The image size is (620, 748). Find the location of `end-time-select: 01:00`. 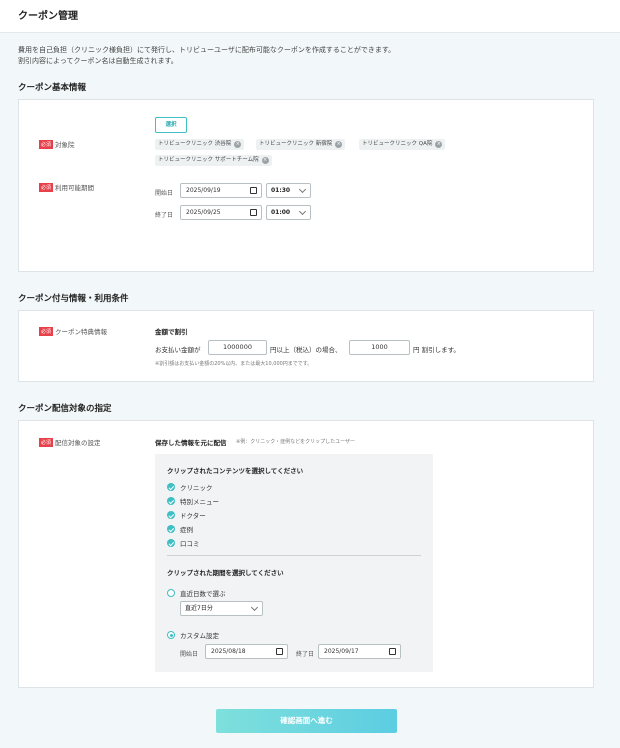

end-time-select: 01:00 is located at coordinates (288, 212).